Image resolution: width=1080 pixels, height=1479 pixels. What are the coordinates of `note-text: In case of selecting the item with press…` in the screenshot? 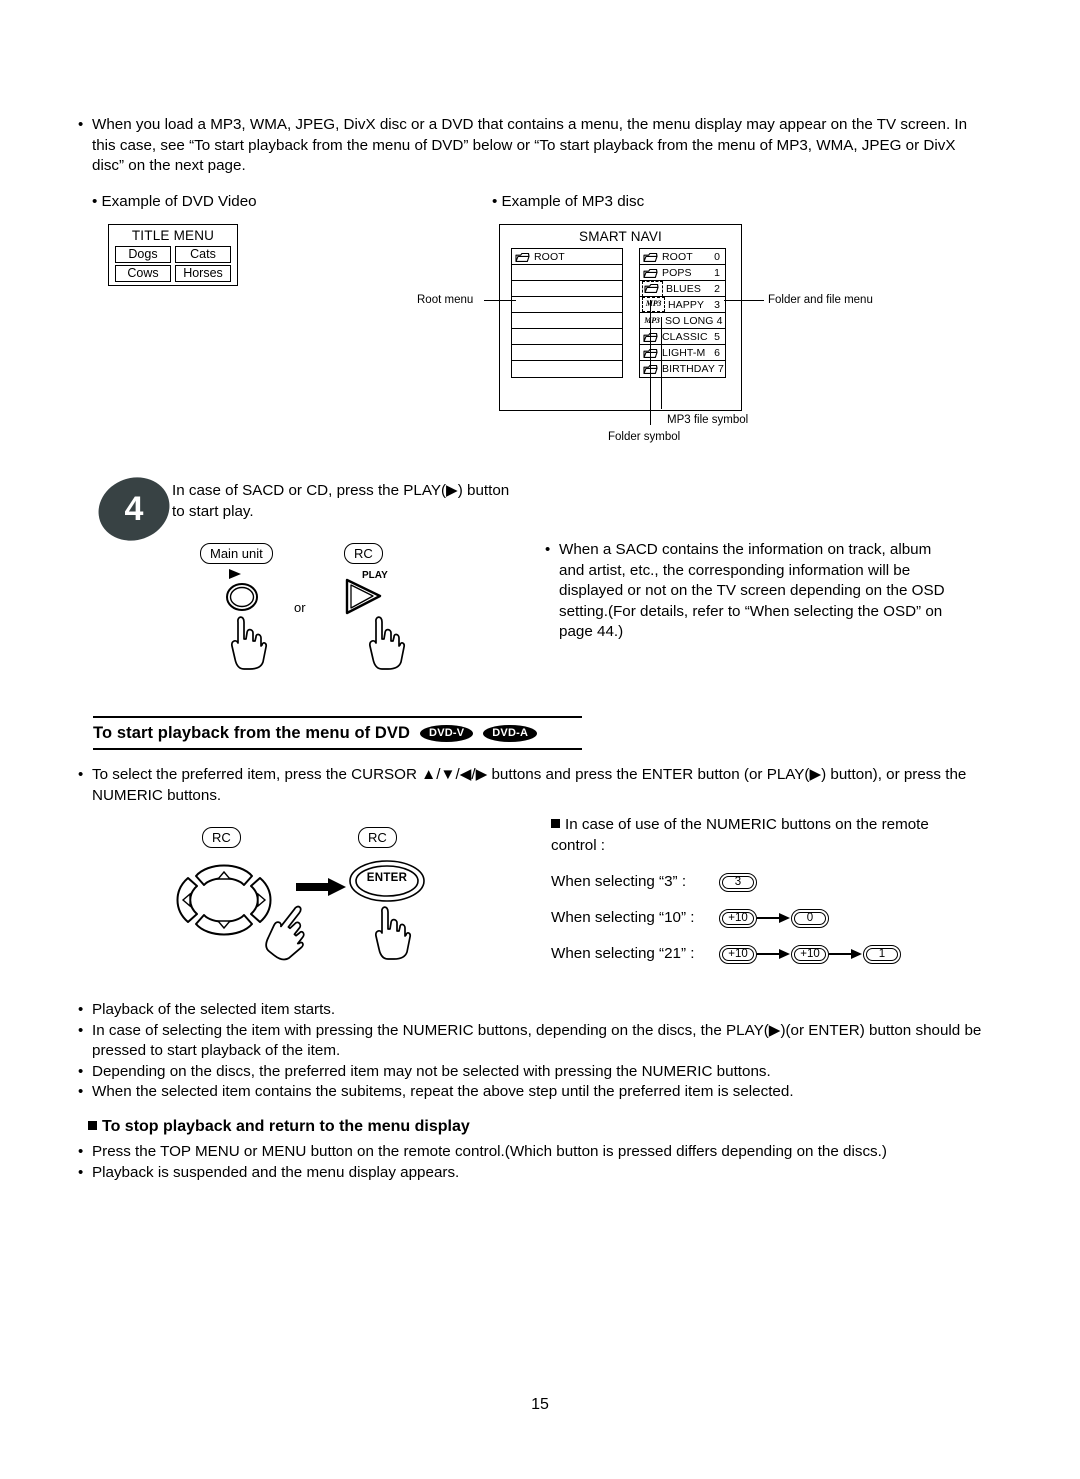 It's located at (537, 1040).